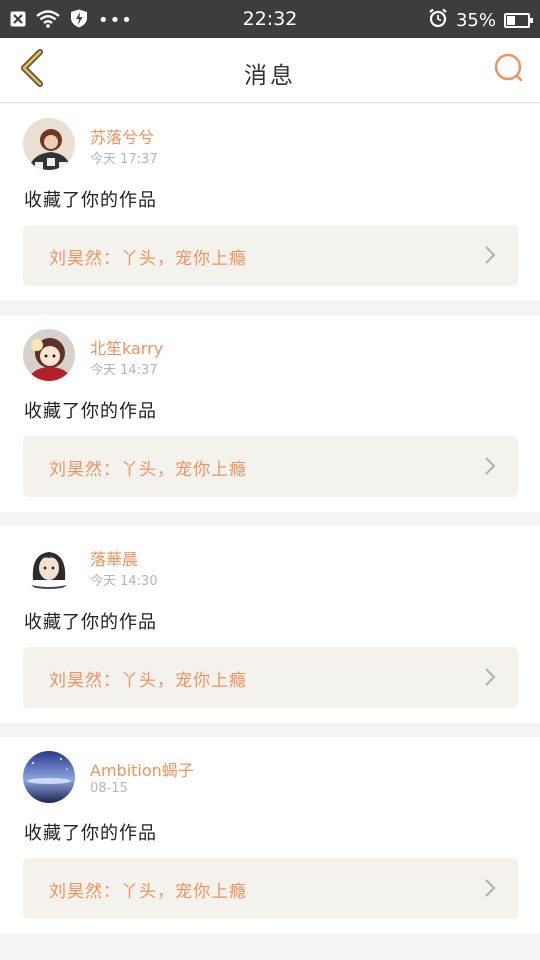 The height and width of the screenshot is (960, 540). I want to click on app-header: 消息, so click(270, 70).